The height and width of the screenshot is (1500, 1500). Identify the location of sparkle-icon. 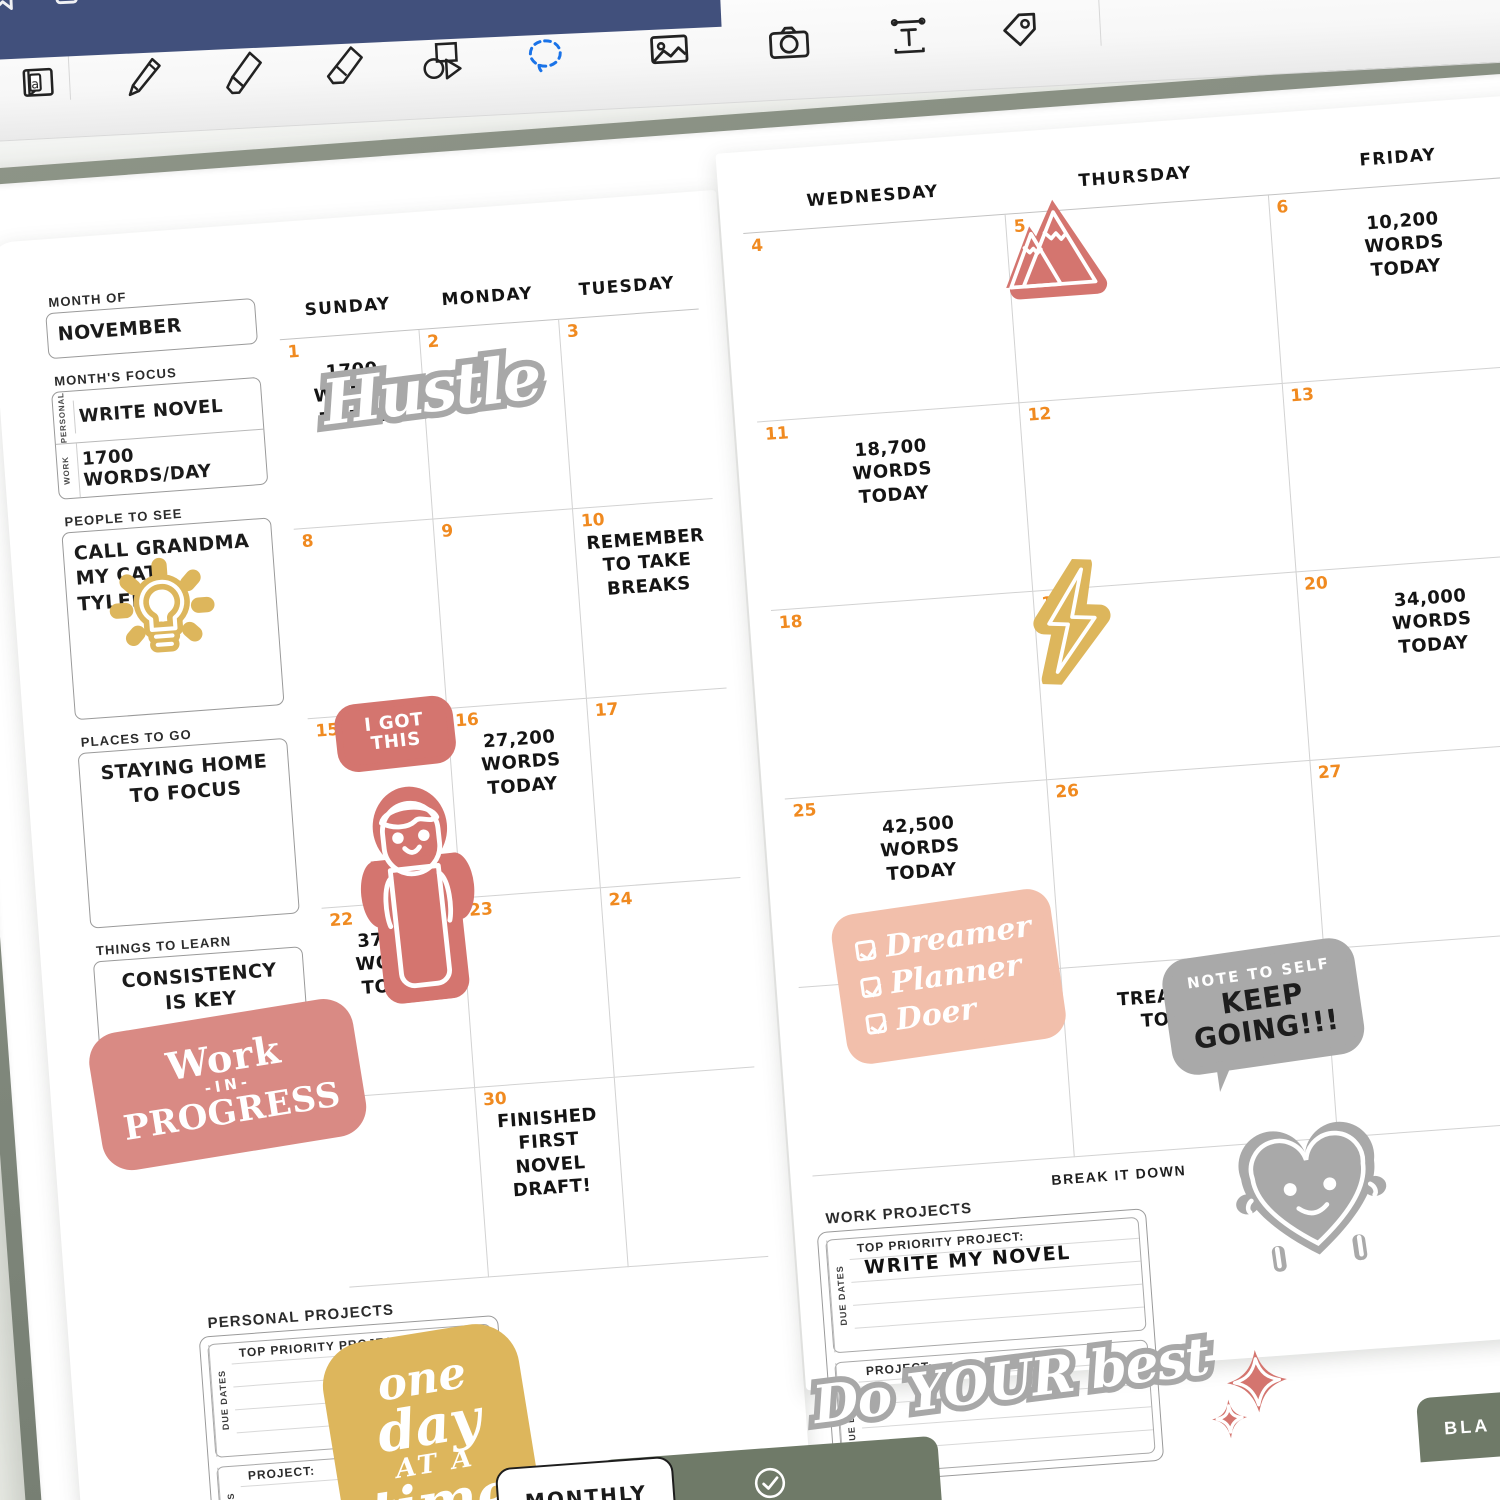
(1249, 1394).